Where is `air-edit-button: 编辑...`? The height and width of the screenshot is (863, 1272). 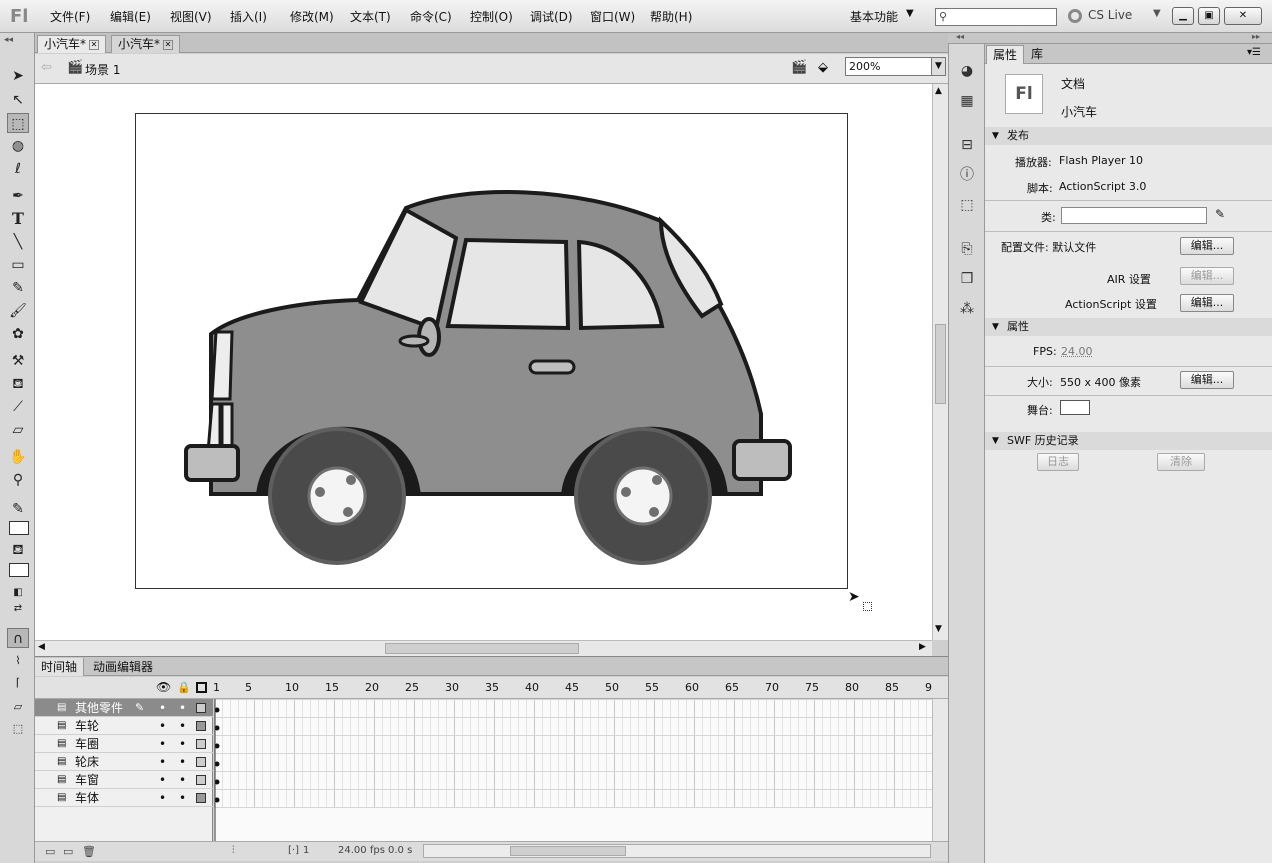
air-edit-button: 编辑... is located at coordinates (1207, 276).